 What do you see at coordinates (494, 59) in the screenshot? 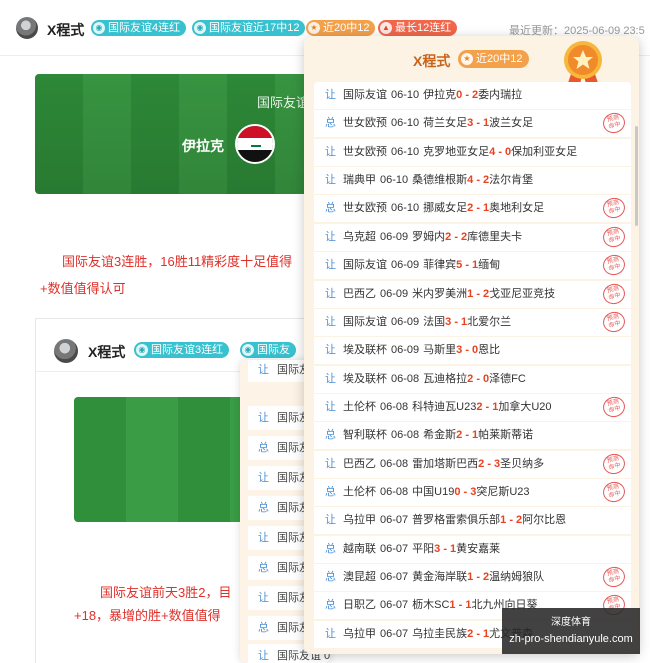
I see `streak-badge: ★ 近20中12` at bounding box center [494, 59].